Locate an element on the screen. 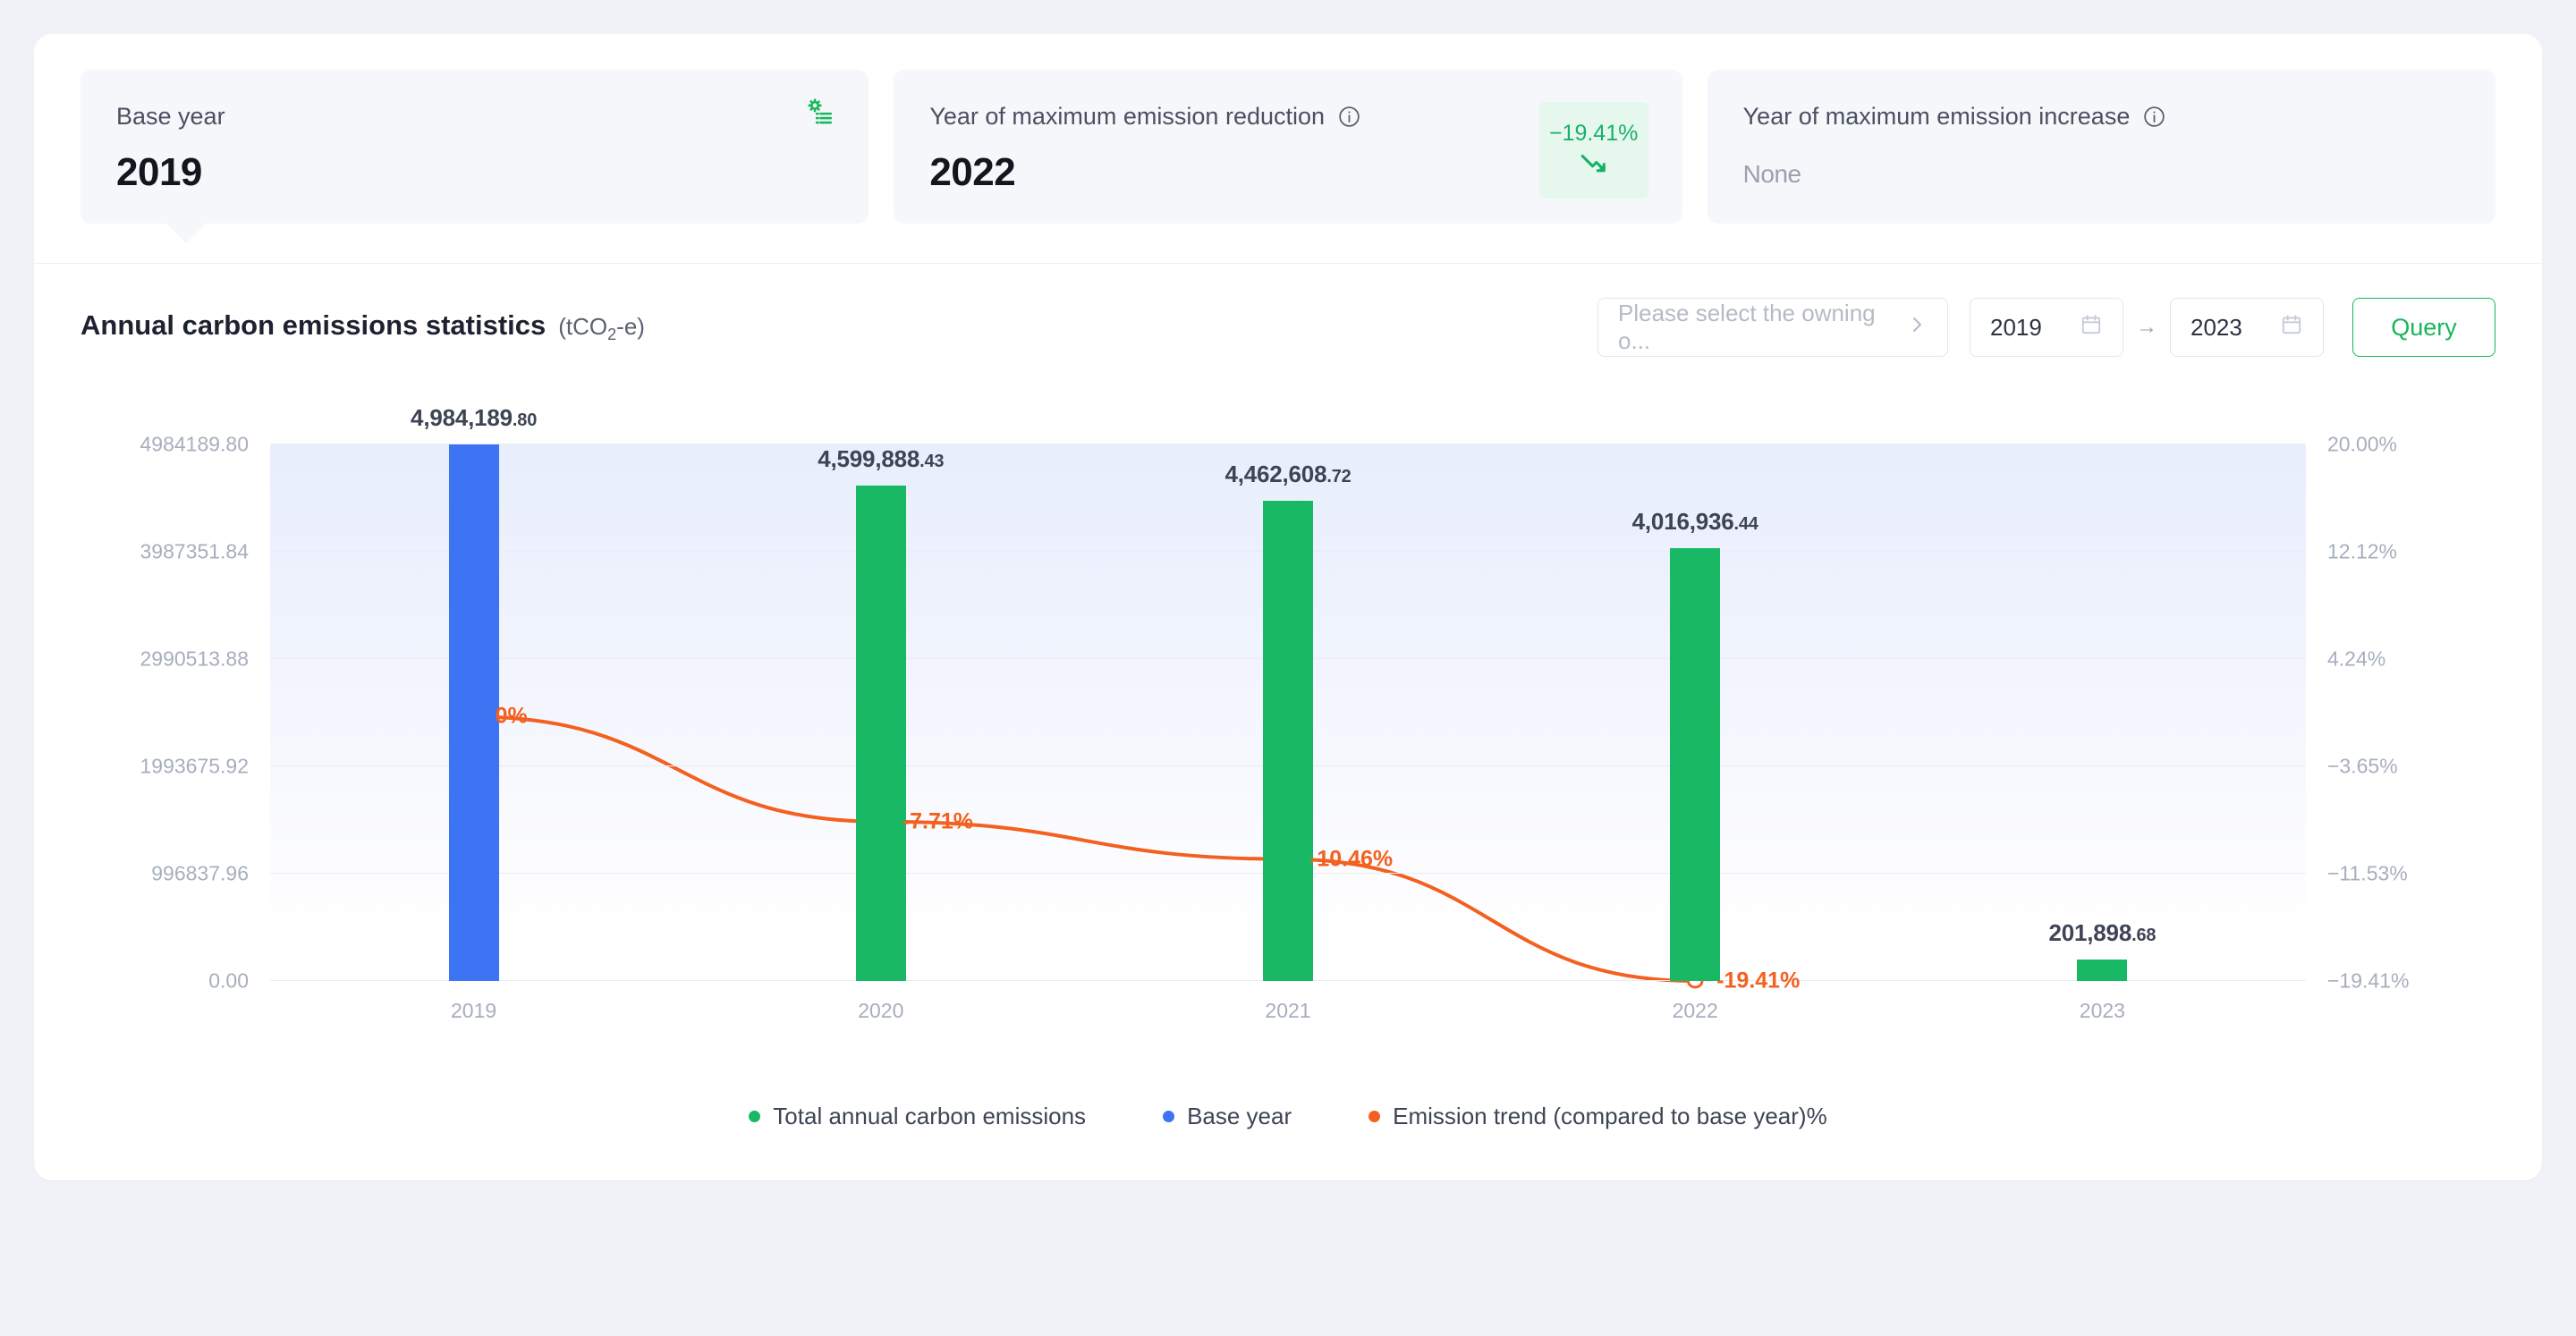  legend-label: Emission trend (compared to base year)% is located at coordinates (1610, 1116).